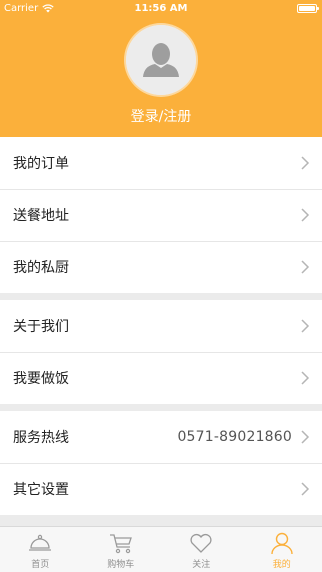  I want to click on heart-icon, so click(201, 543).